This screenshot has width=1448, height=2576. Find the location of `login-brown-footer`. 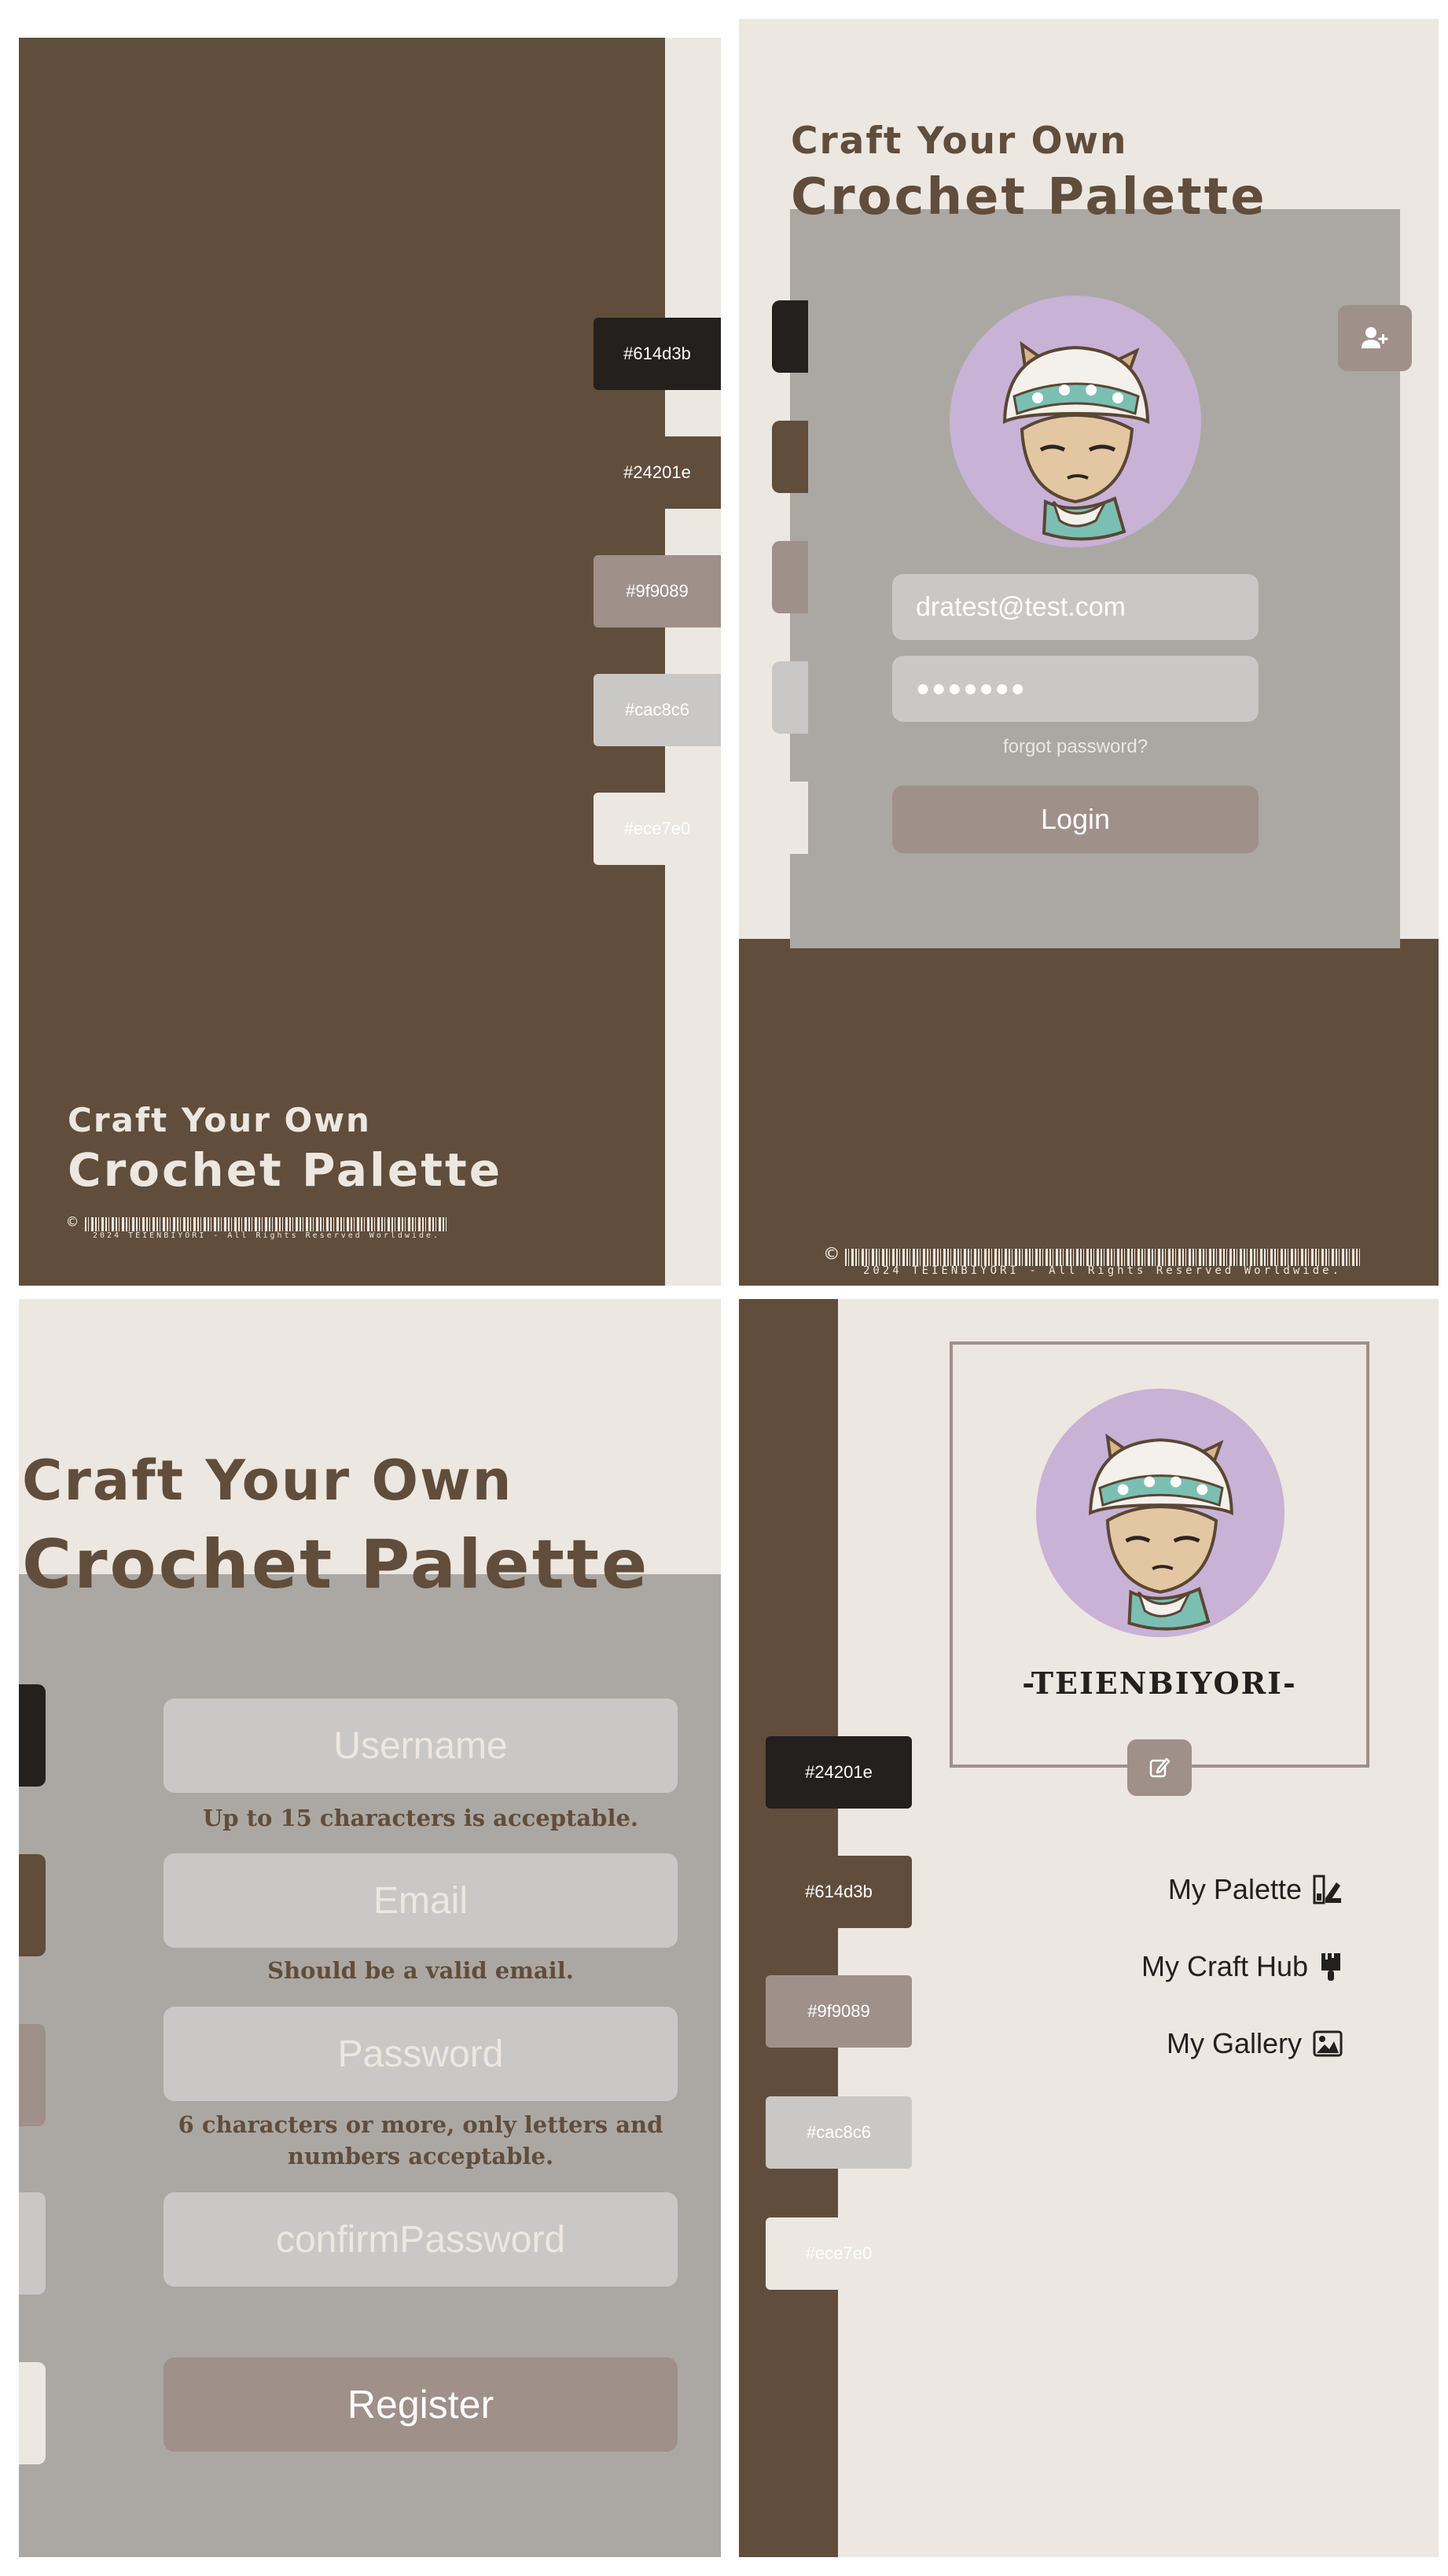

login-brown-footer is located at coordinates (1089, 1112).